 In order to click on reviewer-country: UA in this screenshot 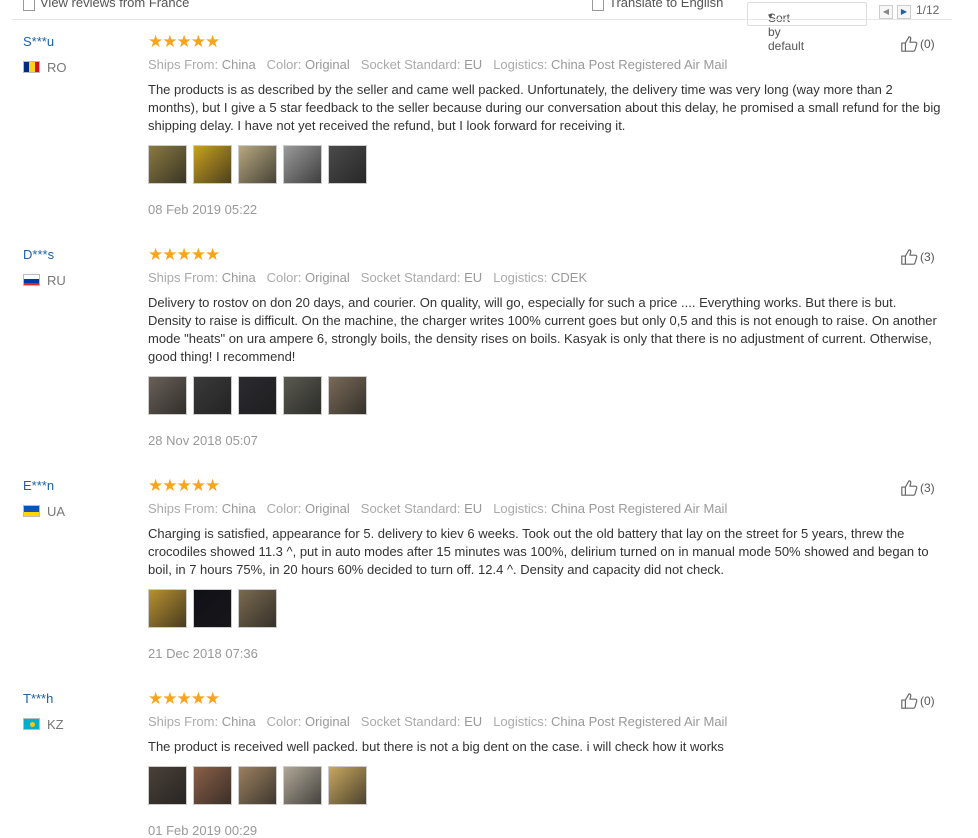, I will do `click(44, 511)`.